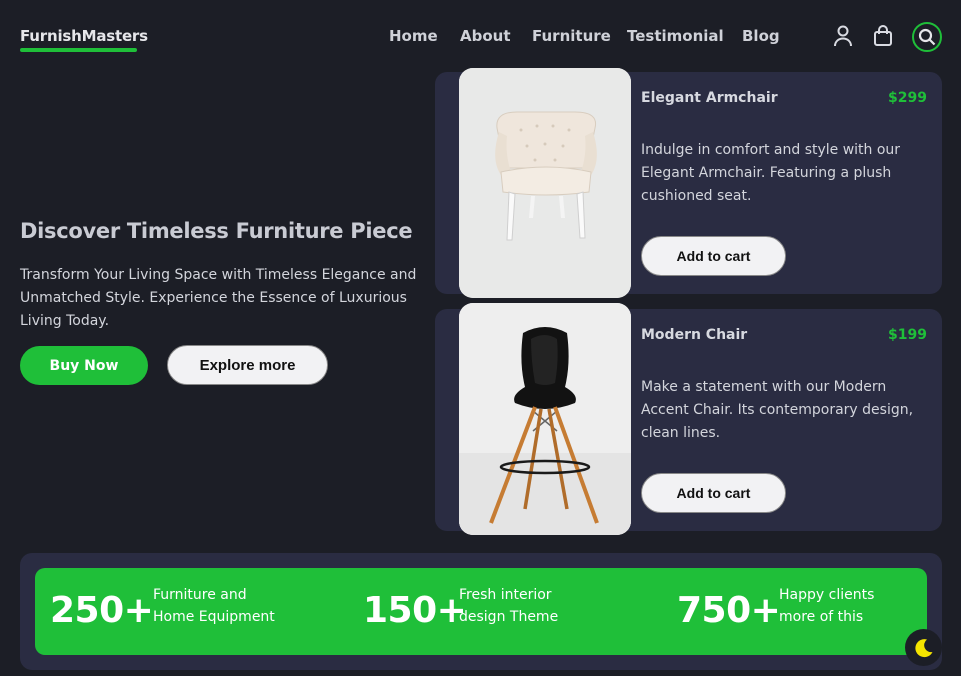 The image size is (961, 676). What do you see at coordinates (709, 98) in the screenshot?
I see `product-name: Elegant Armchair` at bounding box center [709, 98].